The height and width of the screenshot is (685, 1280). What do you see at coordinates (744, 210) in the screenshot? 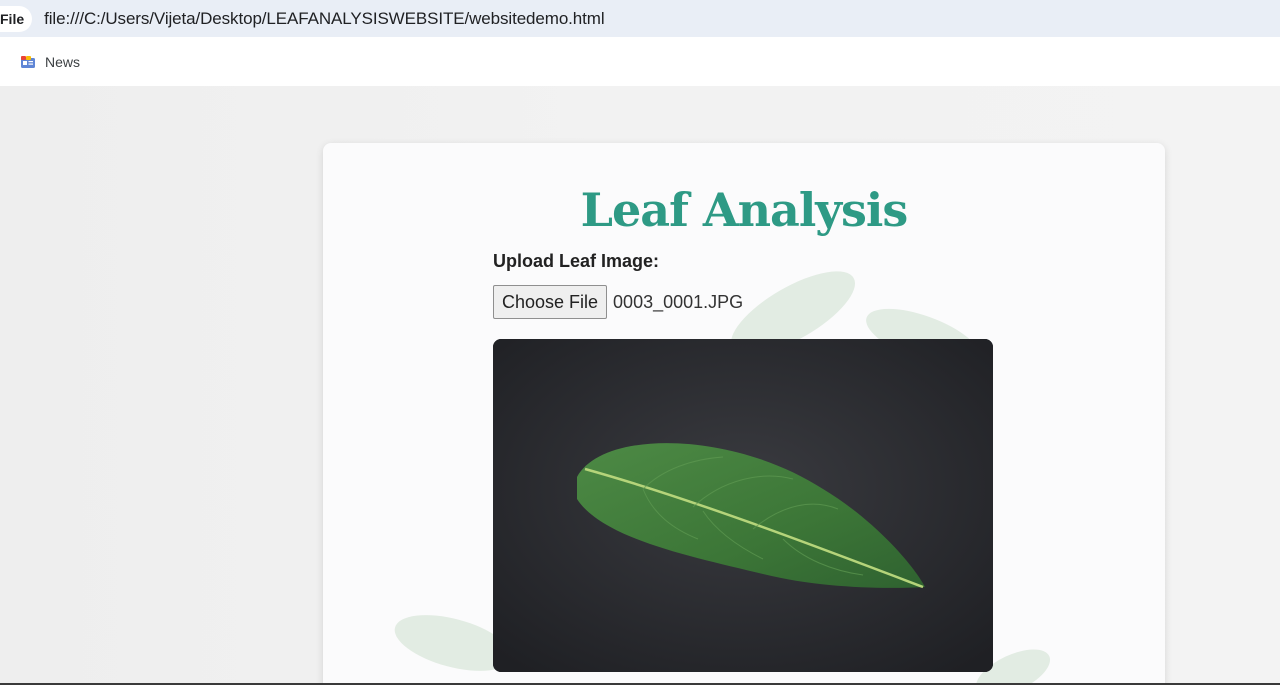
I see `page-title: Leaf Analysis` at bounding box center [744, 210].